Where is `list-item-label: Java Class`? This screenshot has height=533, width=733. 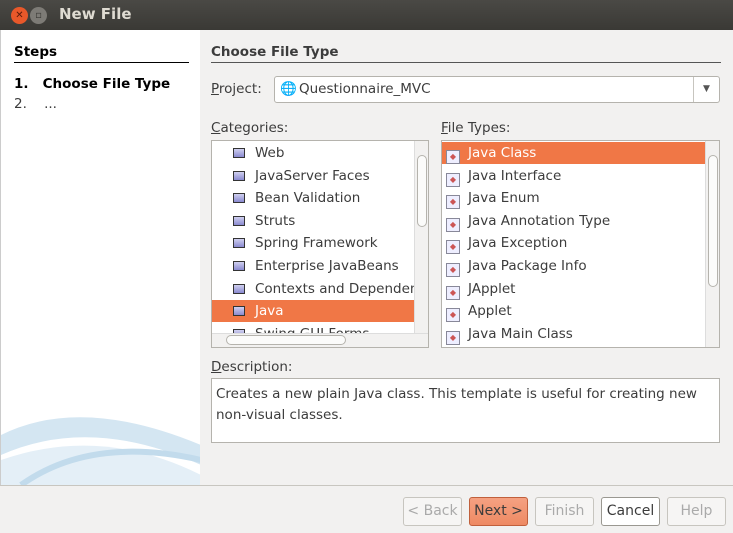 list-item-label: Java Class is located at coordinates (502, 153).